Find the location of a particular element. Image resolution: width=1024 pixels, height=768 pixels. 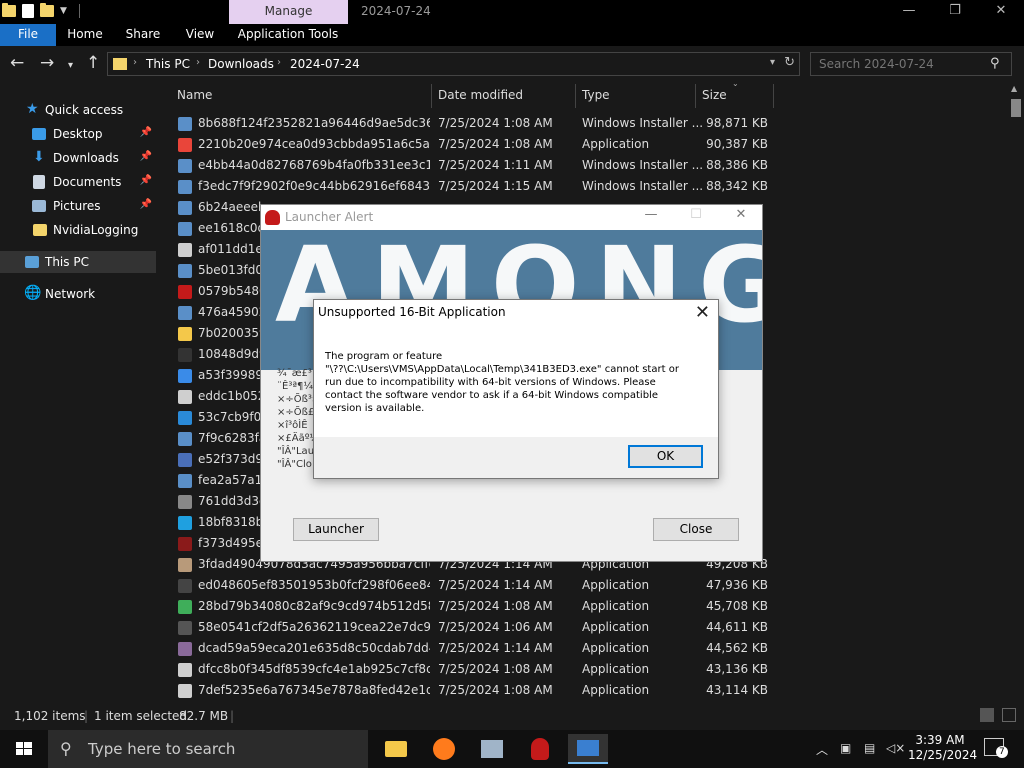

column-header-type: Type is located at coordinates (596, 95).